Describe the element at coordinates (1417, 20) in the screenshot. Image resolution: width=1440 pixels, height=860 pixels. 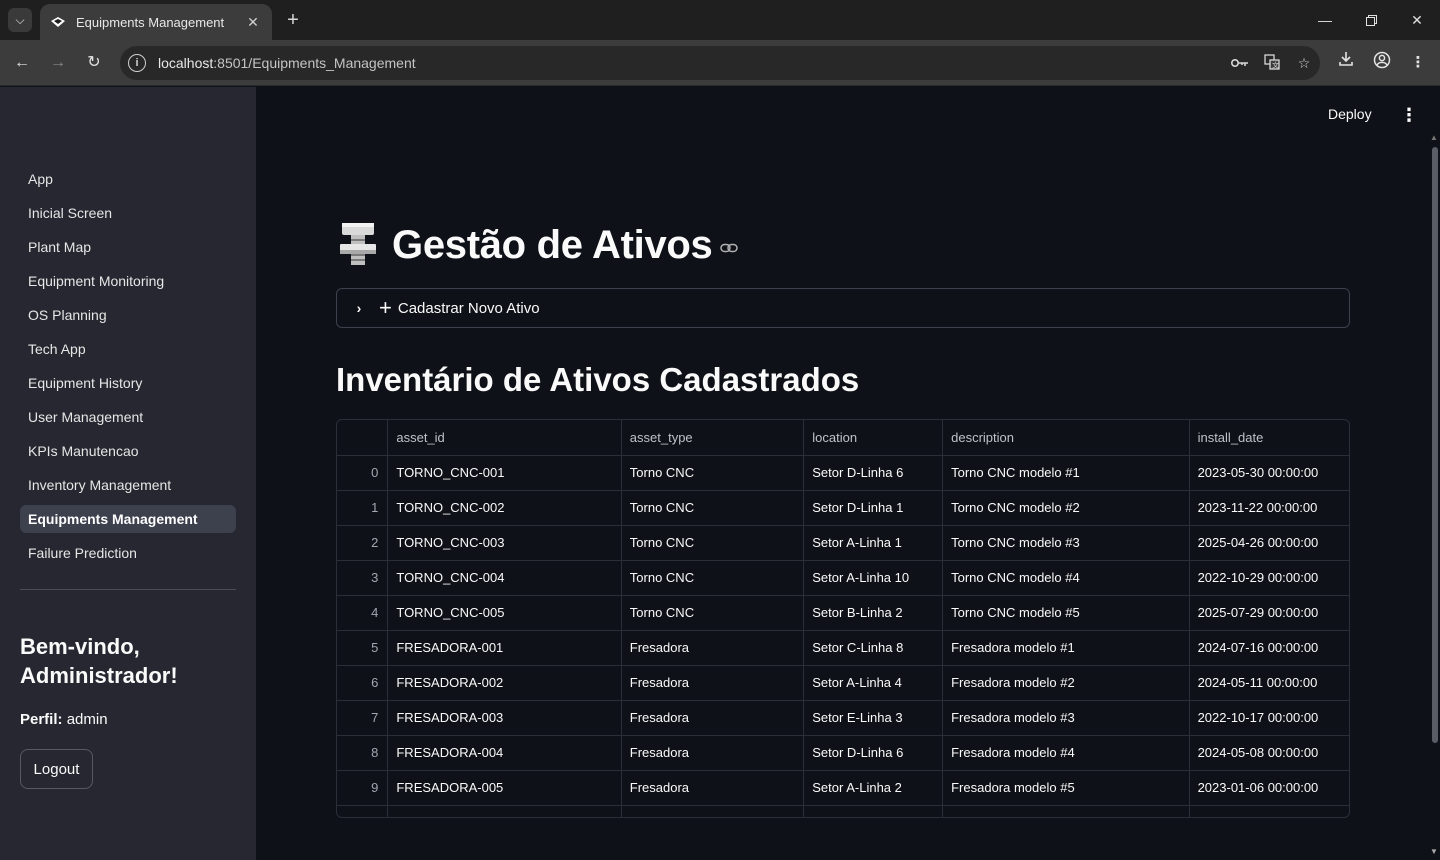
I see `close-window-button: ✕` at that location.